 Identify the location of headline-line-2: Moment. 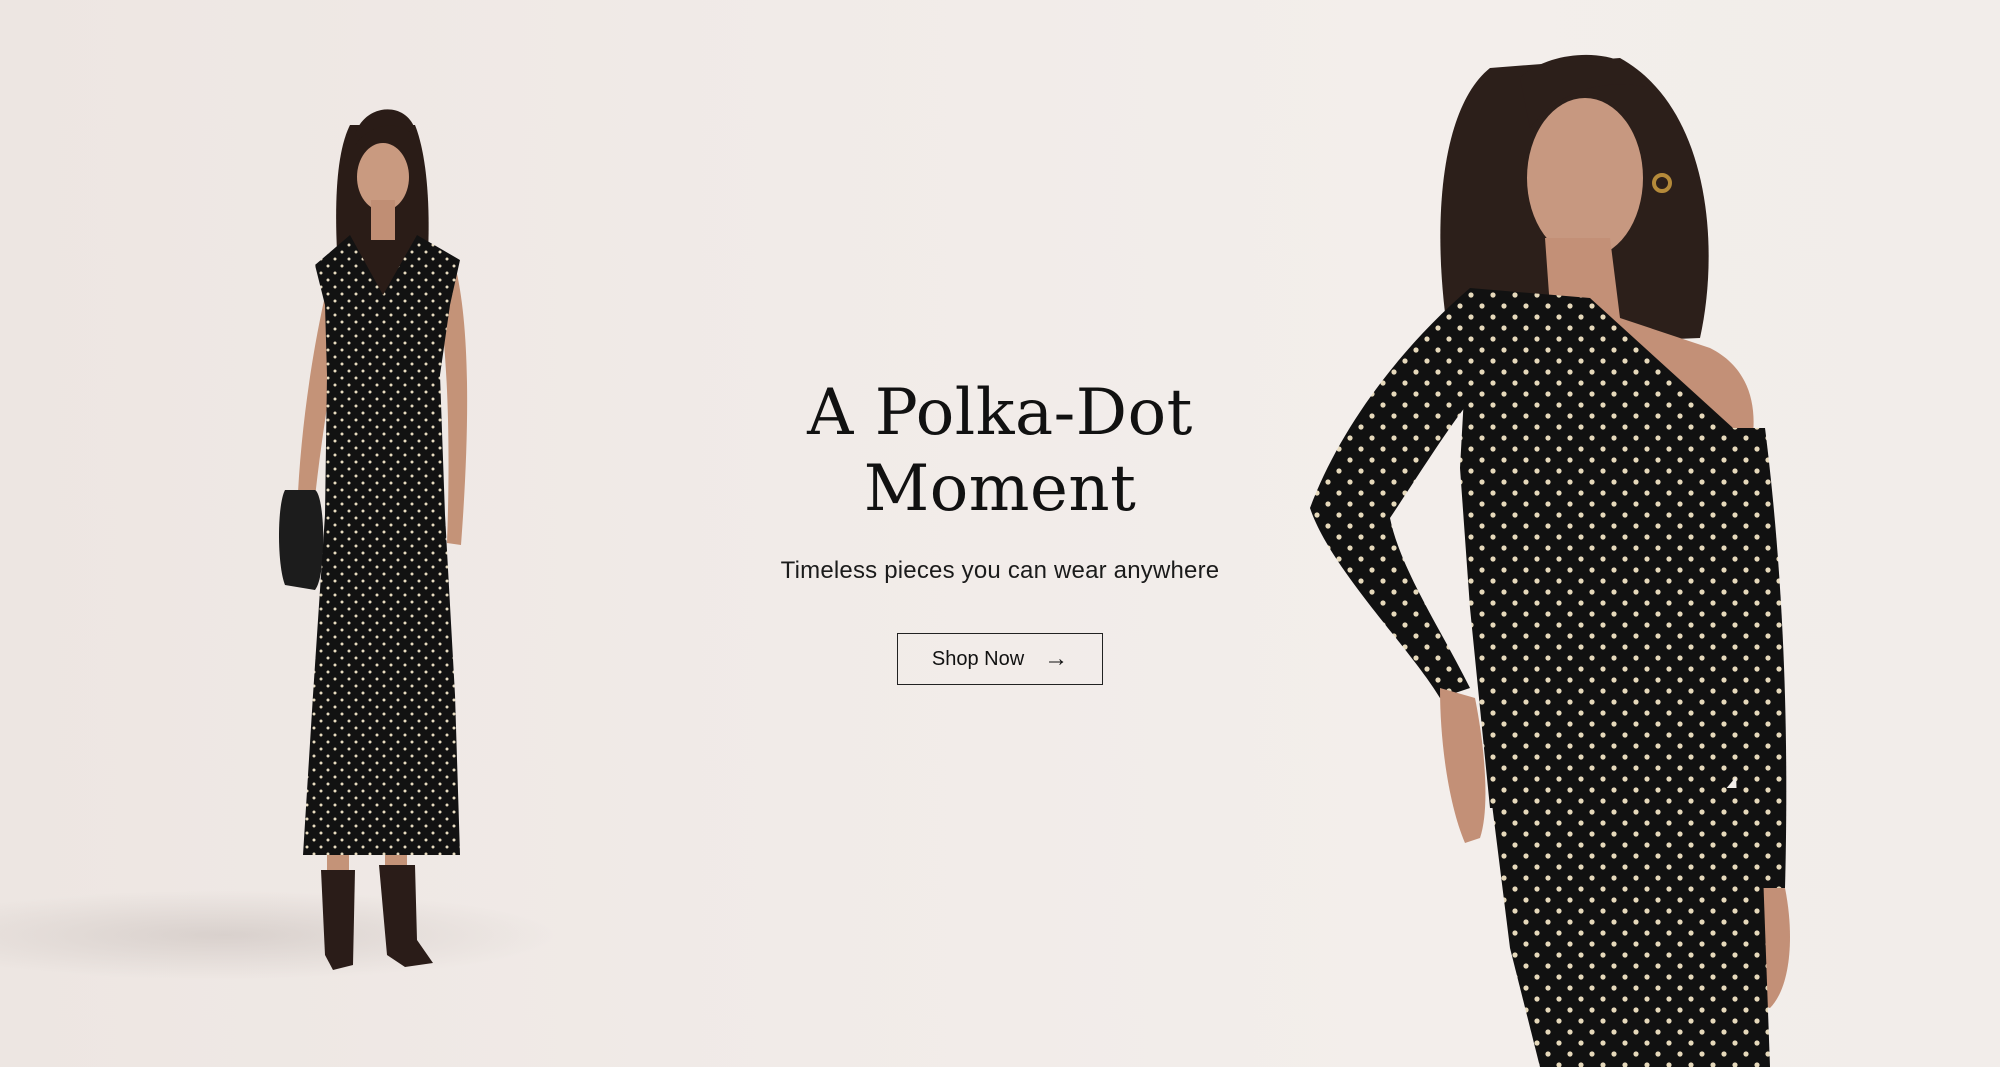
(1000, 489).